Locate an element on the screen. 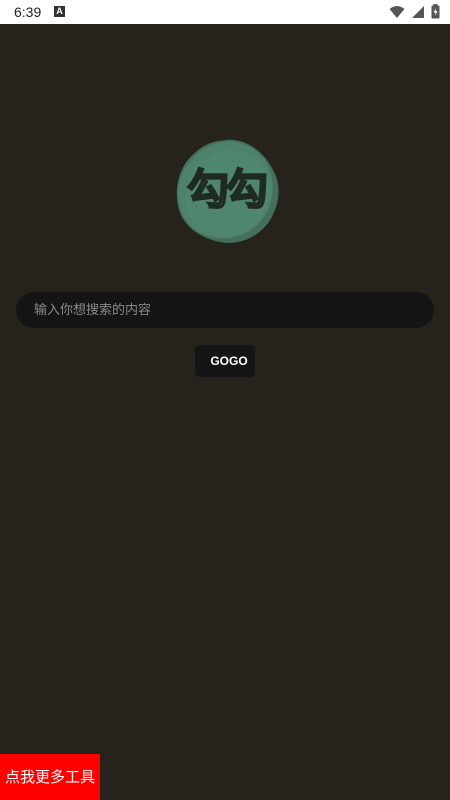 The height and width of the screenshot is (800, 450). status-time: 6:39 is located at coordinates (28, 12).